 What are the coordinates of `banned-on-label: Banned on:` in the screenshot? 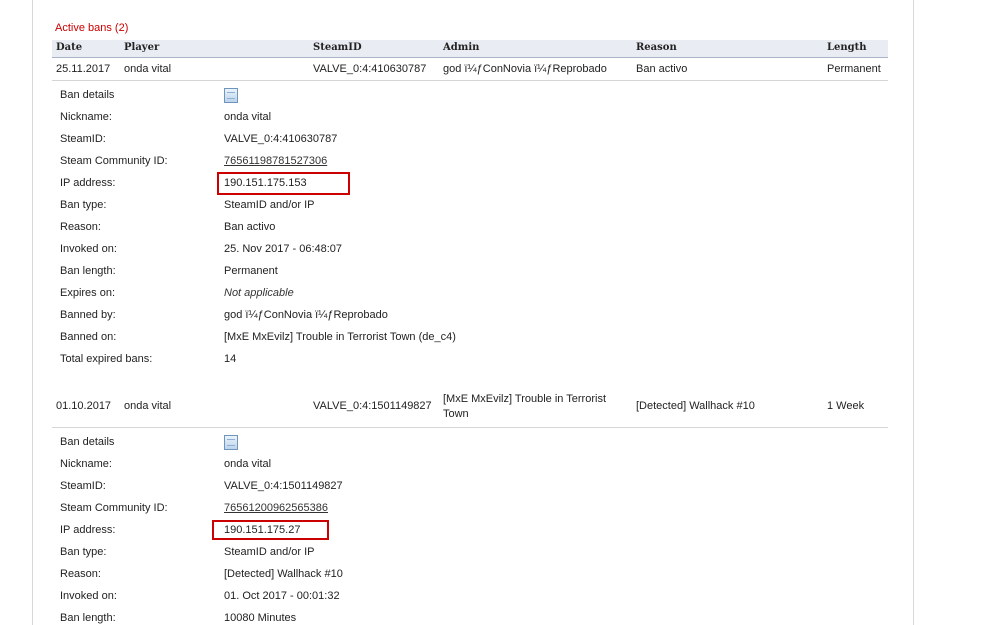 It's located at (88, 337).